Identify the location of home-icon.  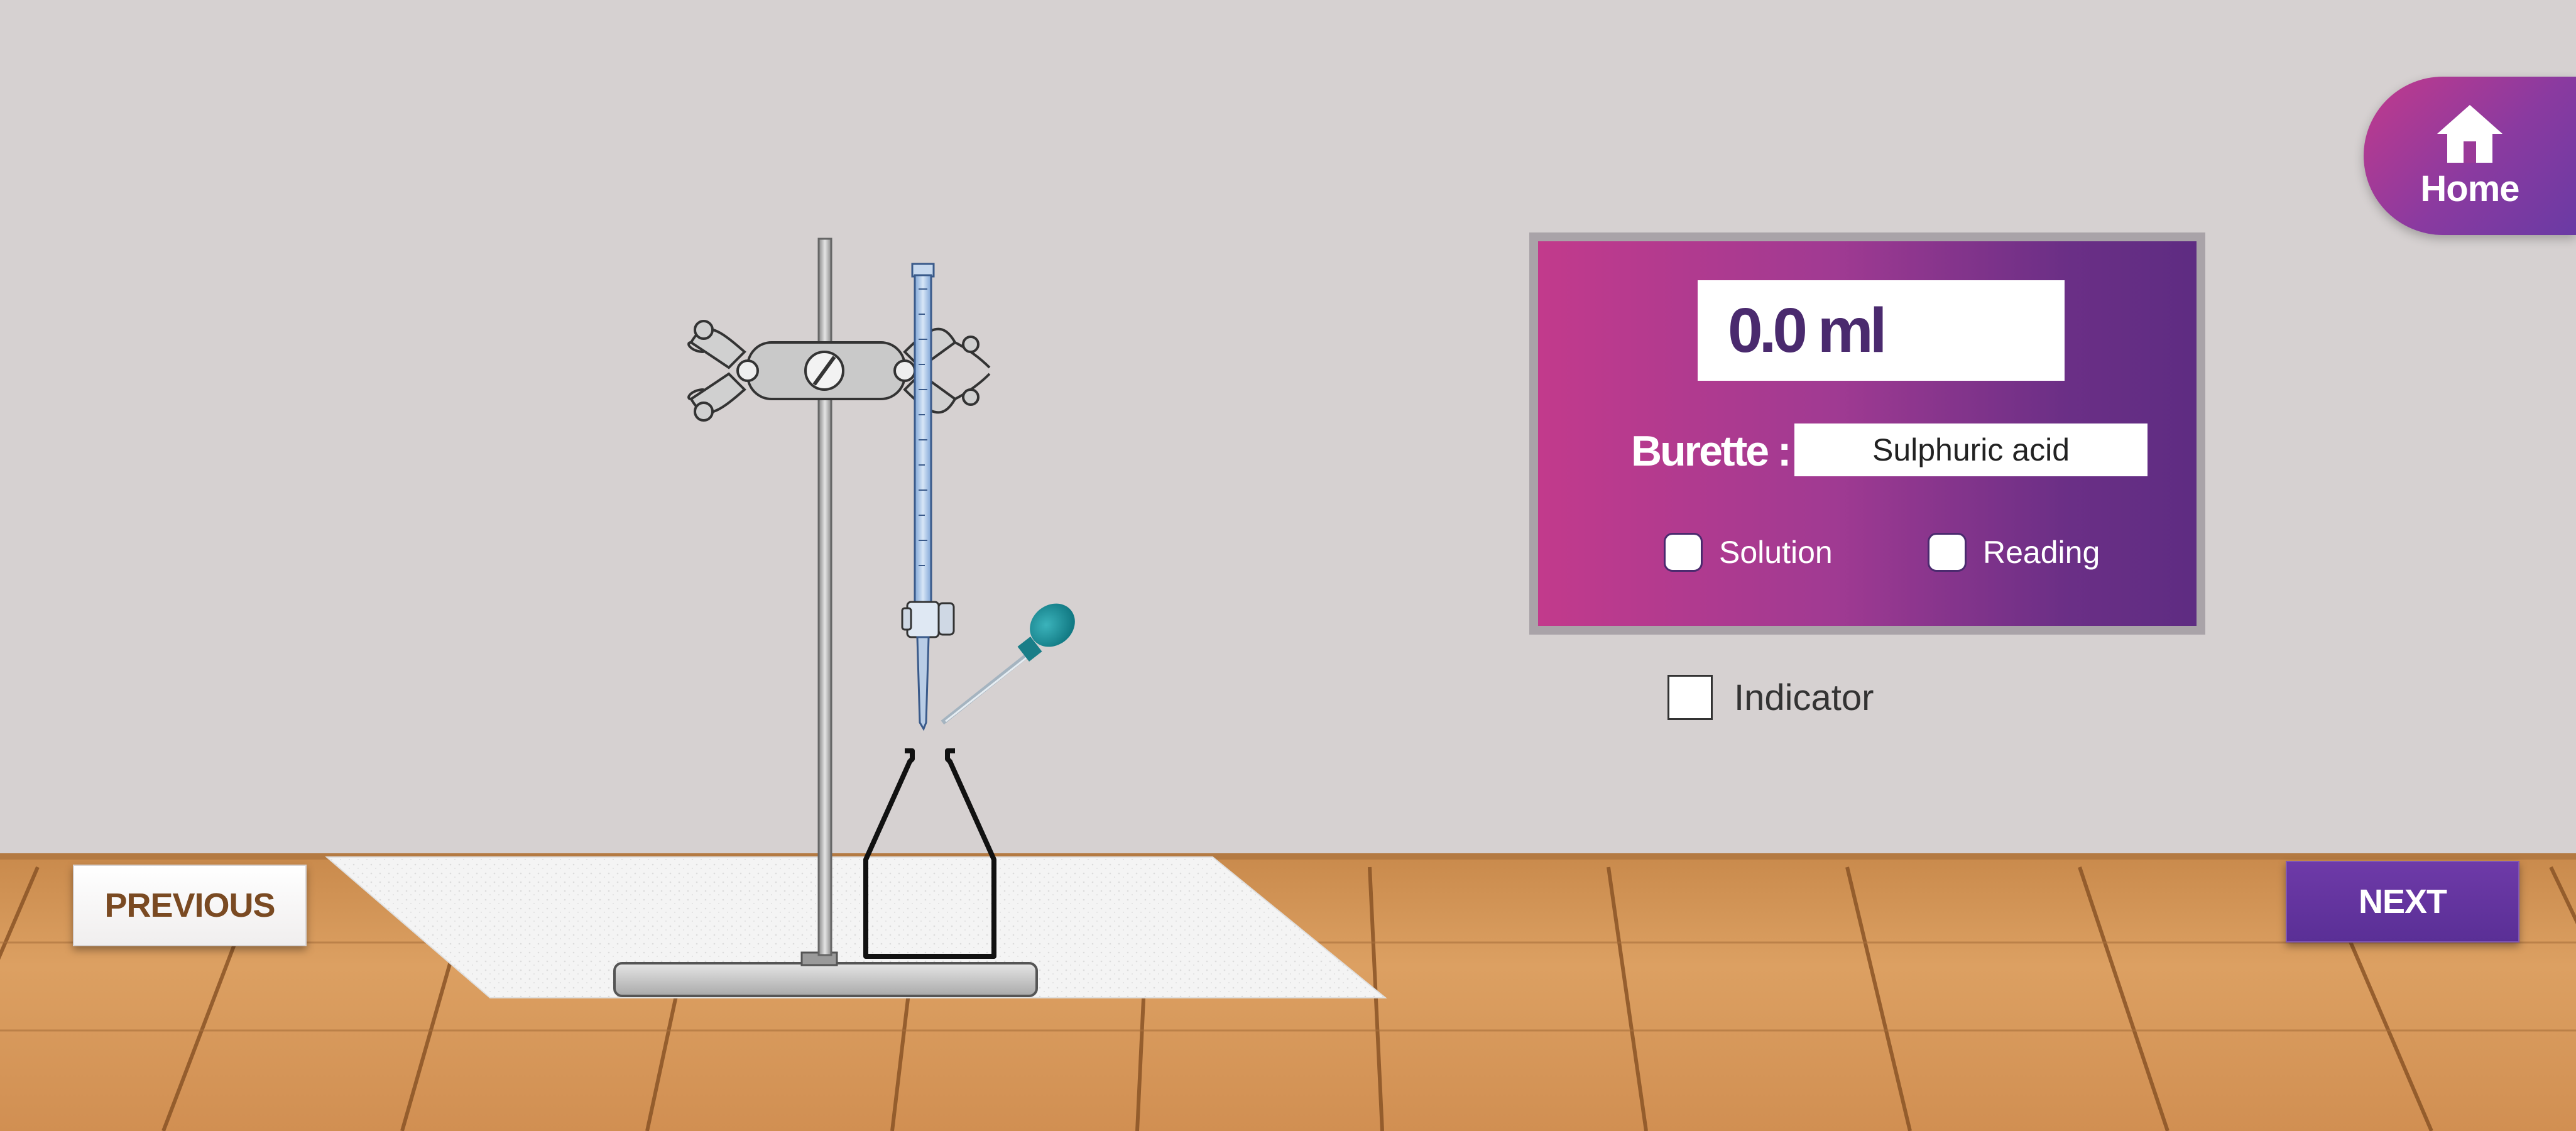
(2470, 133).